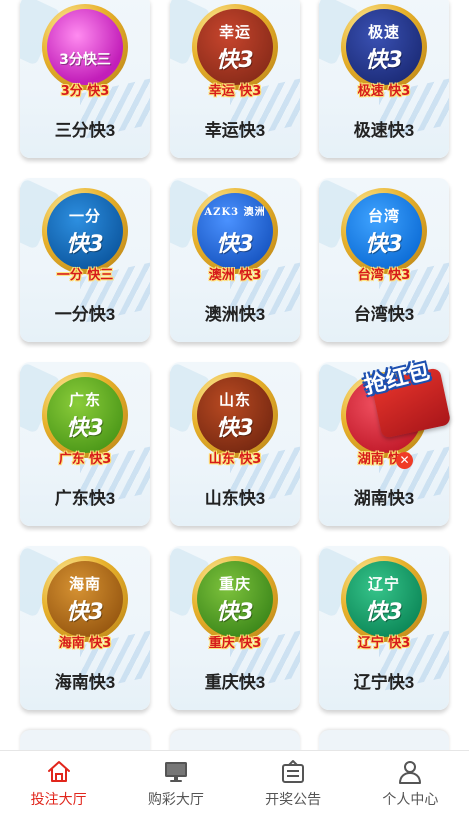 This screenshot has width=469, height=816. Describe the element at coordinates (235, 91) in the screenshot. I see `badge-caption: 幸运 快3` at that location.